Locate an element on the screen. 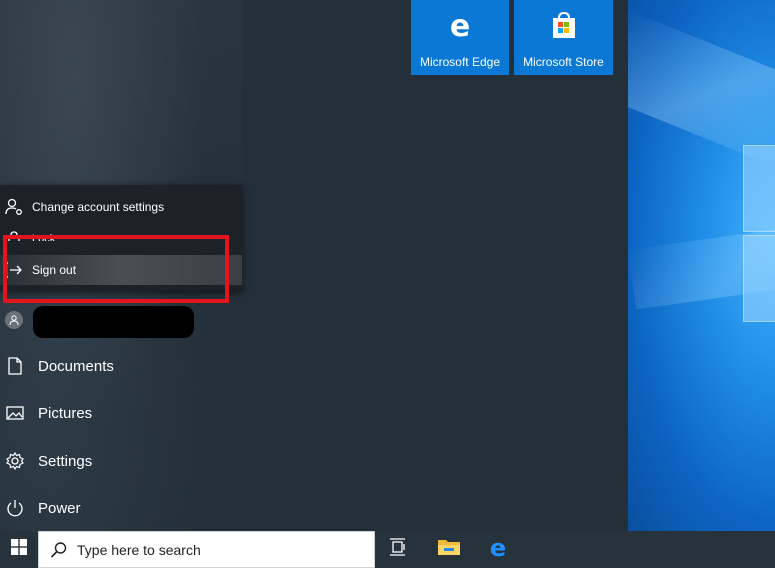 The image size is (775, 568). picture-icon is located at coordinates (15, 413).